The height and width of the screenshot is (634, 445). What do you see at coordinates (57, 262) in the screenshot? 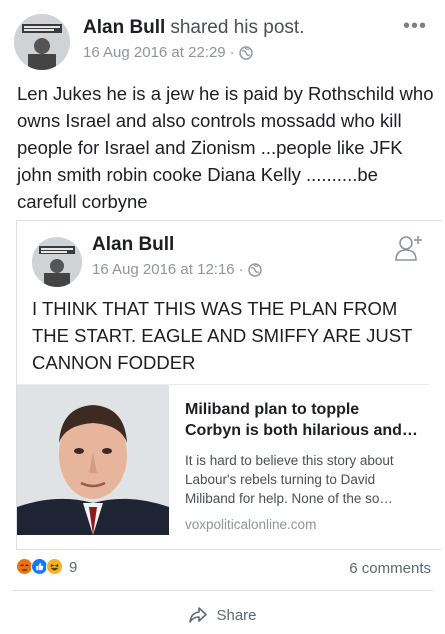
I see `shared-author-avatar` at bounding box center [57, 262].